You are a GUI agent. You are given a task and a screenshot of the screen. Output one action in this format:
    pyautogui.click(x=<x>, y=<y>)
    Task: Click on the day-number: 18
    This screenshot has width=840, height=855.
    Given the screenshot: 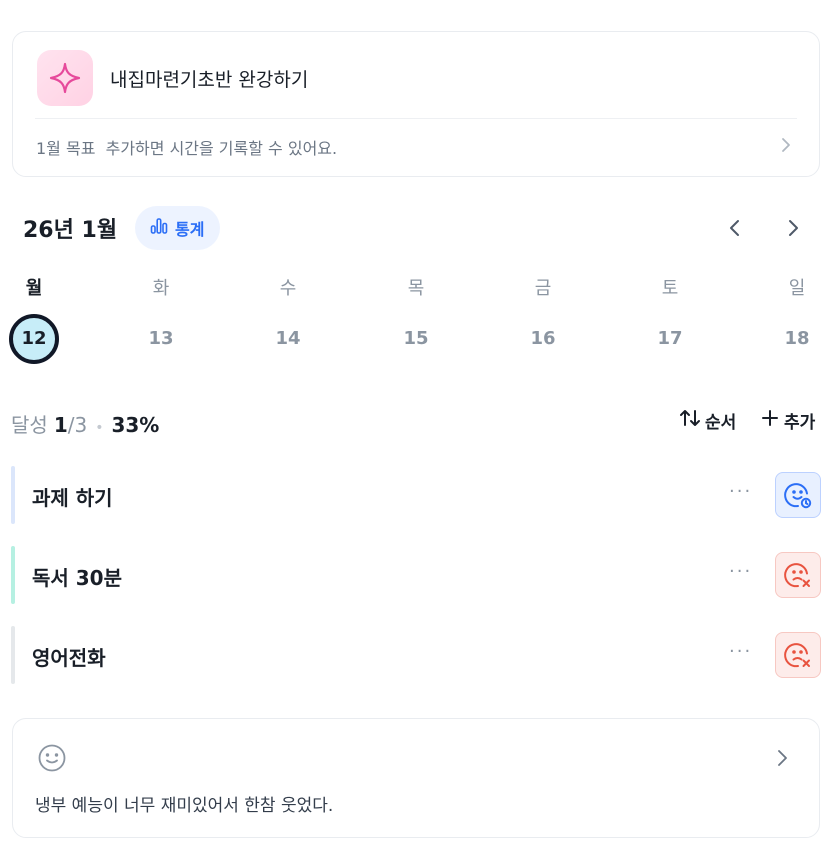 What is the action you would take?
    pyautogui.click(x=797, y=339)
    